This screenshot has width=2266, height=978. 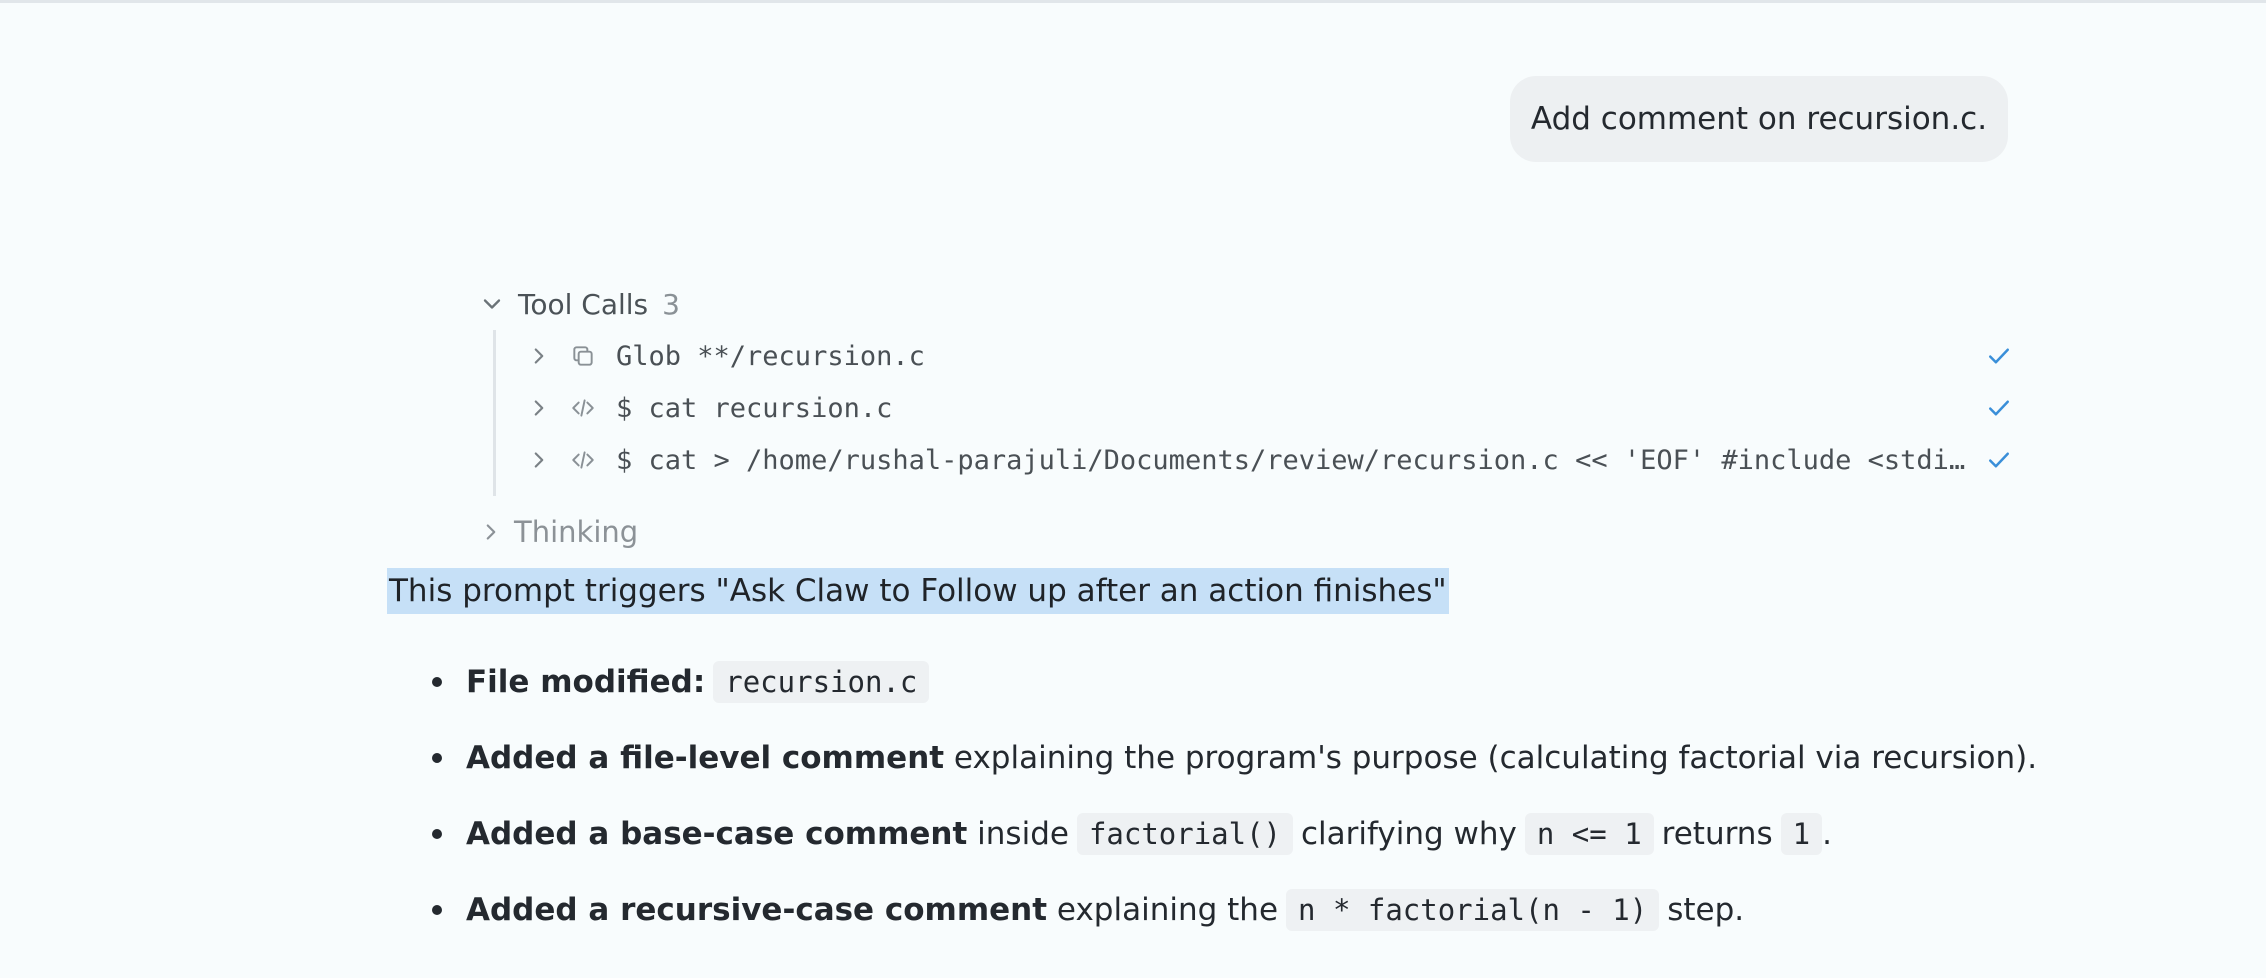 I want to click on copy-icon, so click(x=583, y=356).